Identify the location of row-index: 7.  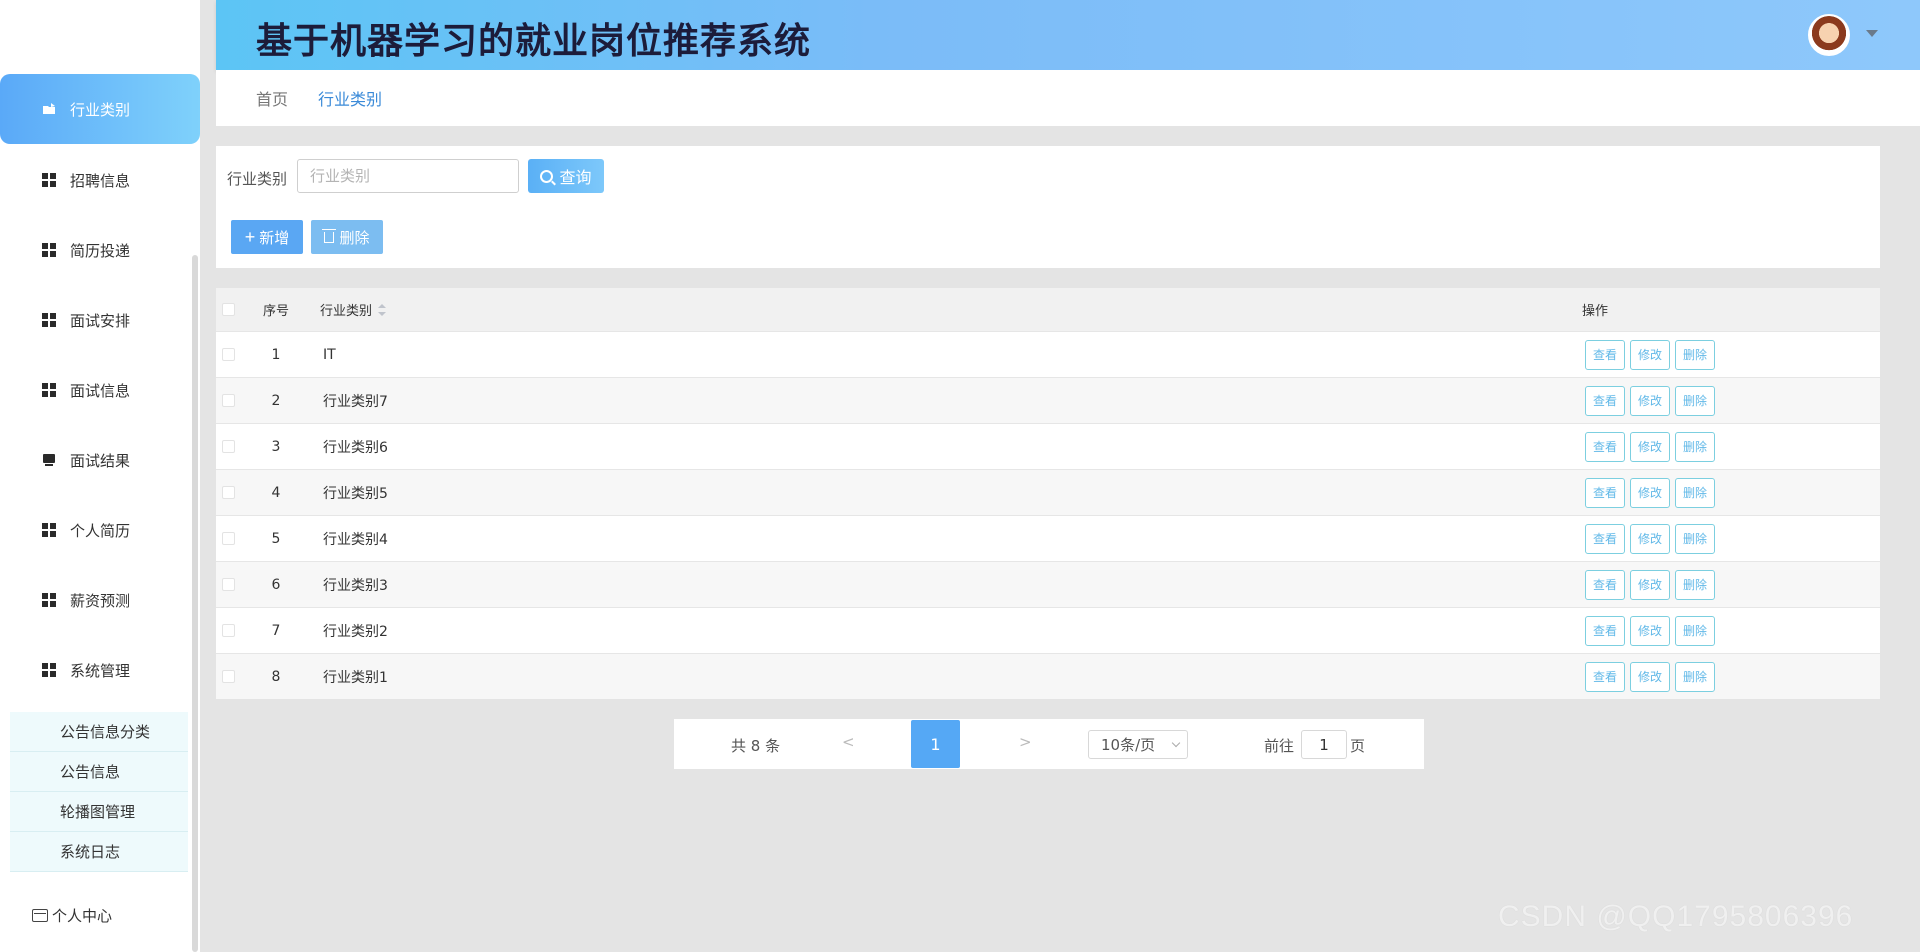
(276, 630).